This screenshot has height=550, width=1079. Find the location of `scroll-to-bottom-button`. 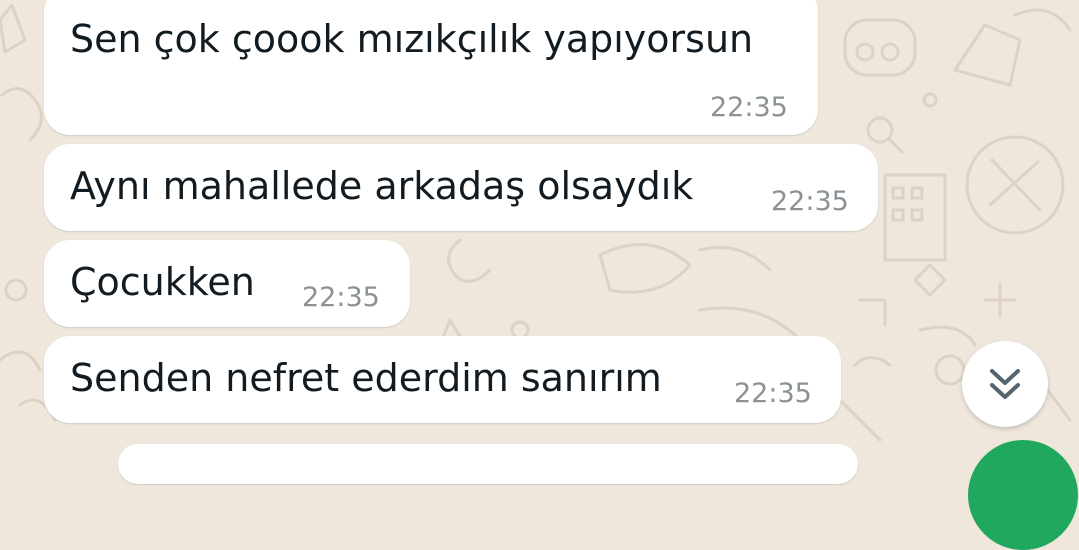

scroll-to-bottom-button is located at coordinates (1005, 384).